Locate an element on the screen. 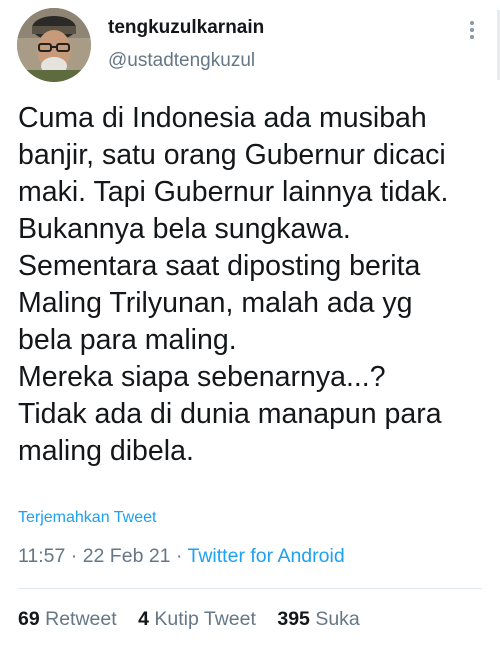 This screenshot has width=500, height=645. tweet-text-line: Sementara saat diposting berita is located at coordinates (219, 266).